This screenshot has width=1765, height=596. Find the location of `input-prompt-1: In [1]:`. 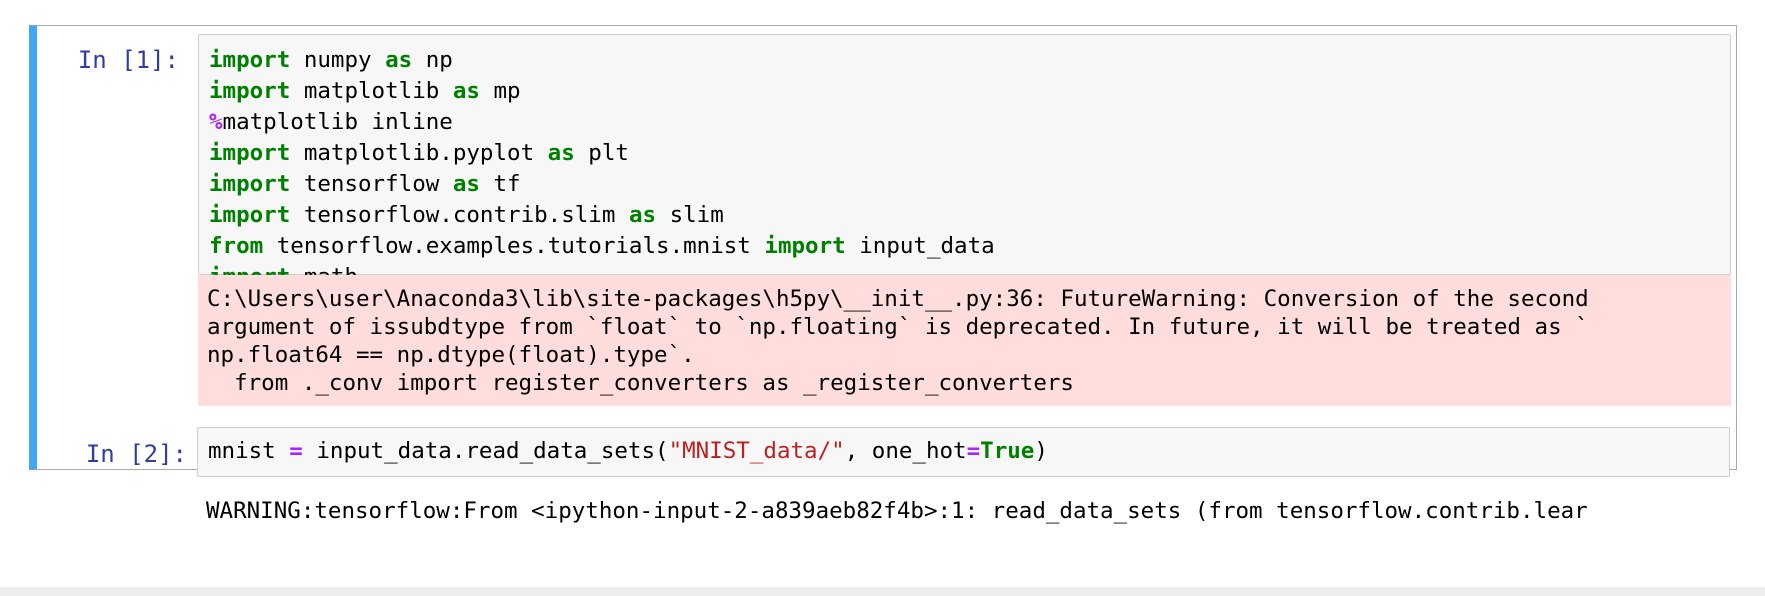

input-prompt-1: In [1]: is located at coordinates (128, 60).